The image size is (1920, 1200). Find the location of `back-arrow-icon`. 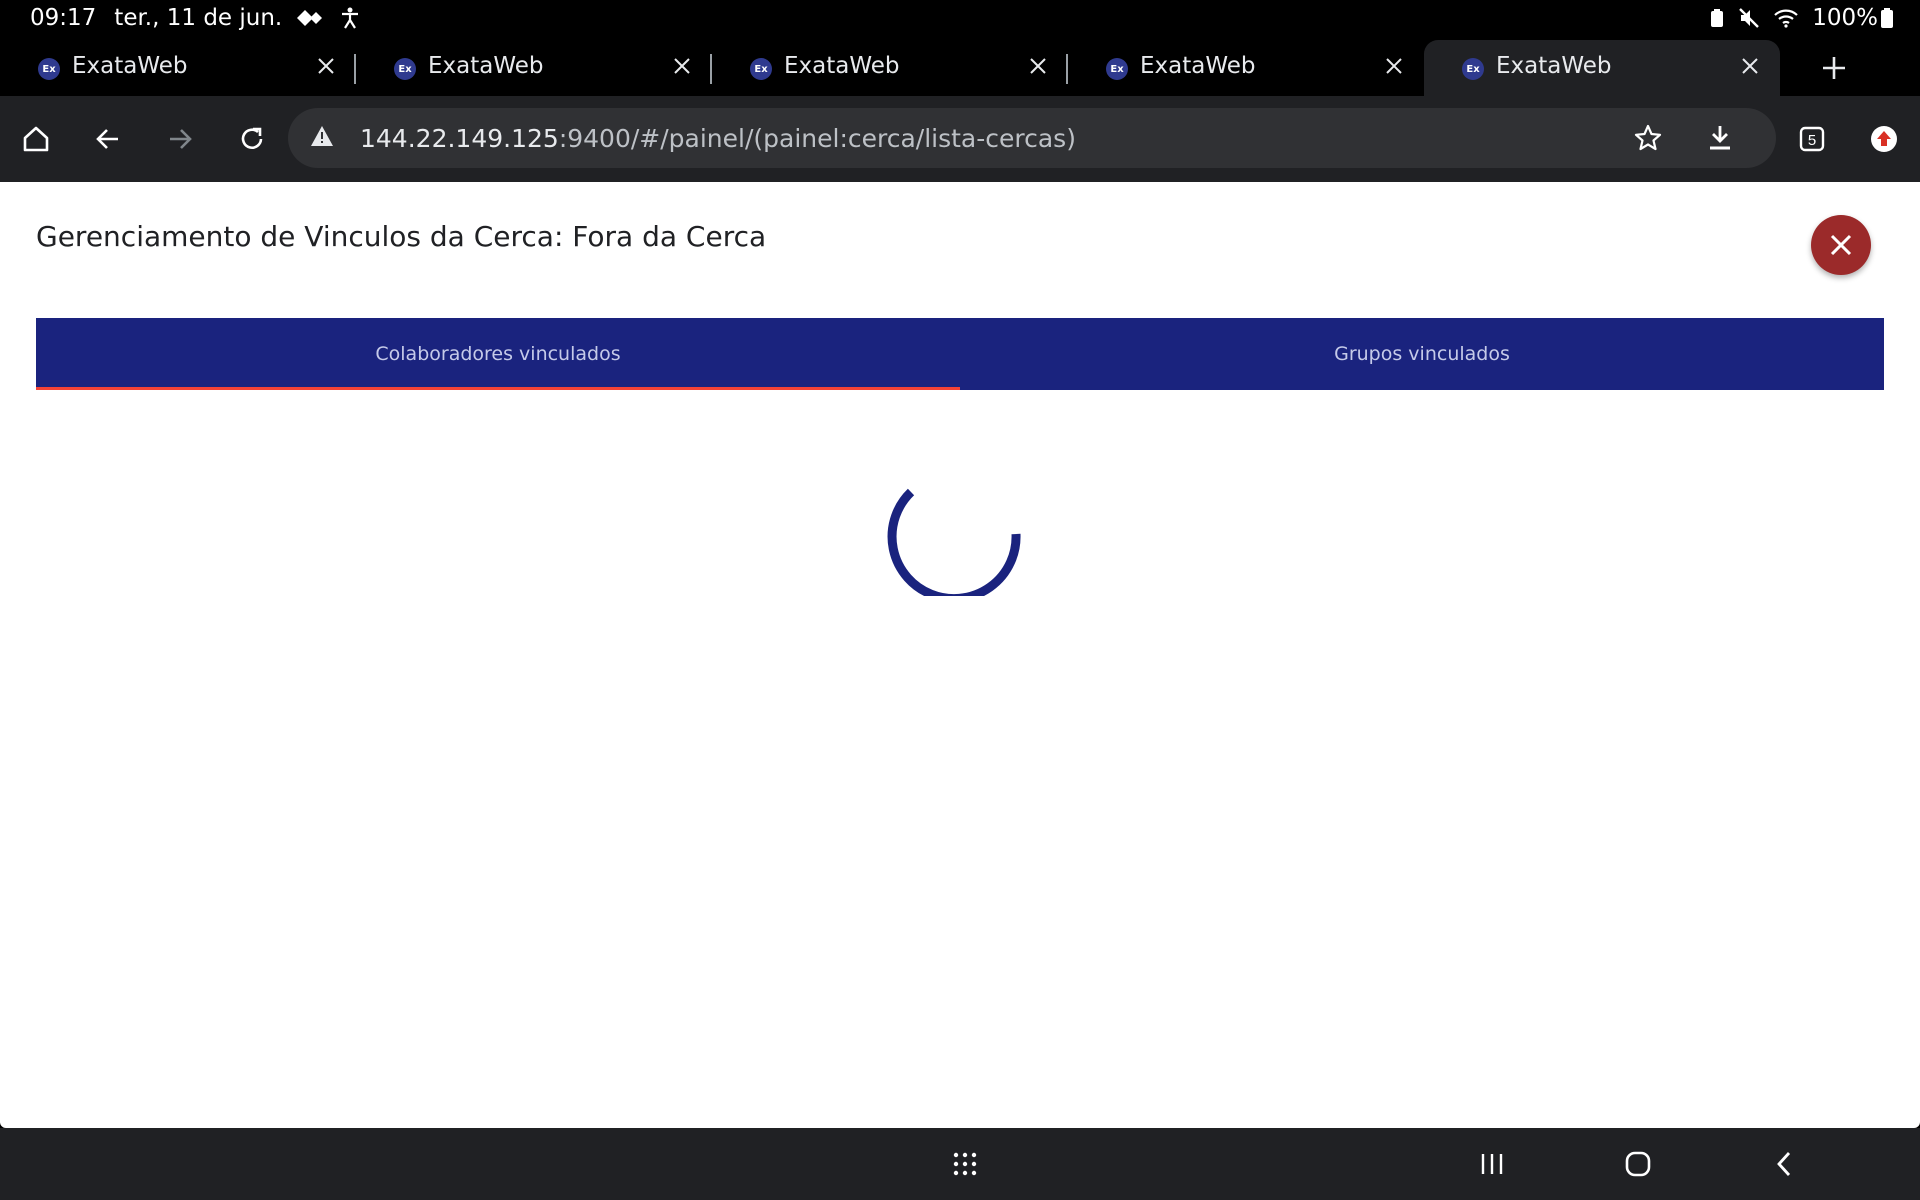

back-arrow-icon is located at coordinates (107, 139).